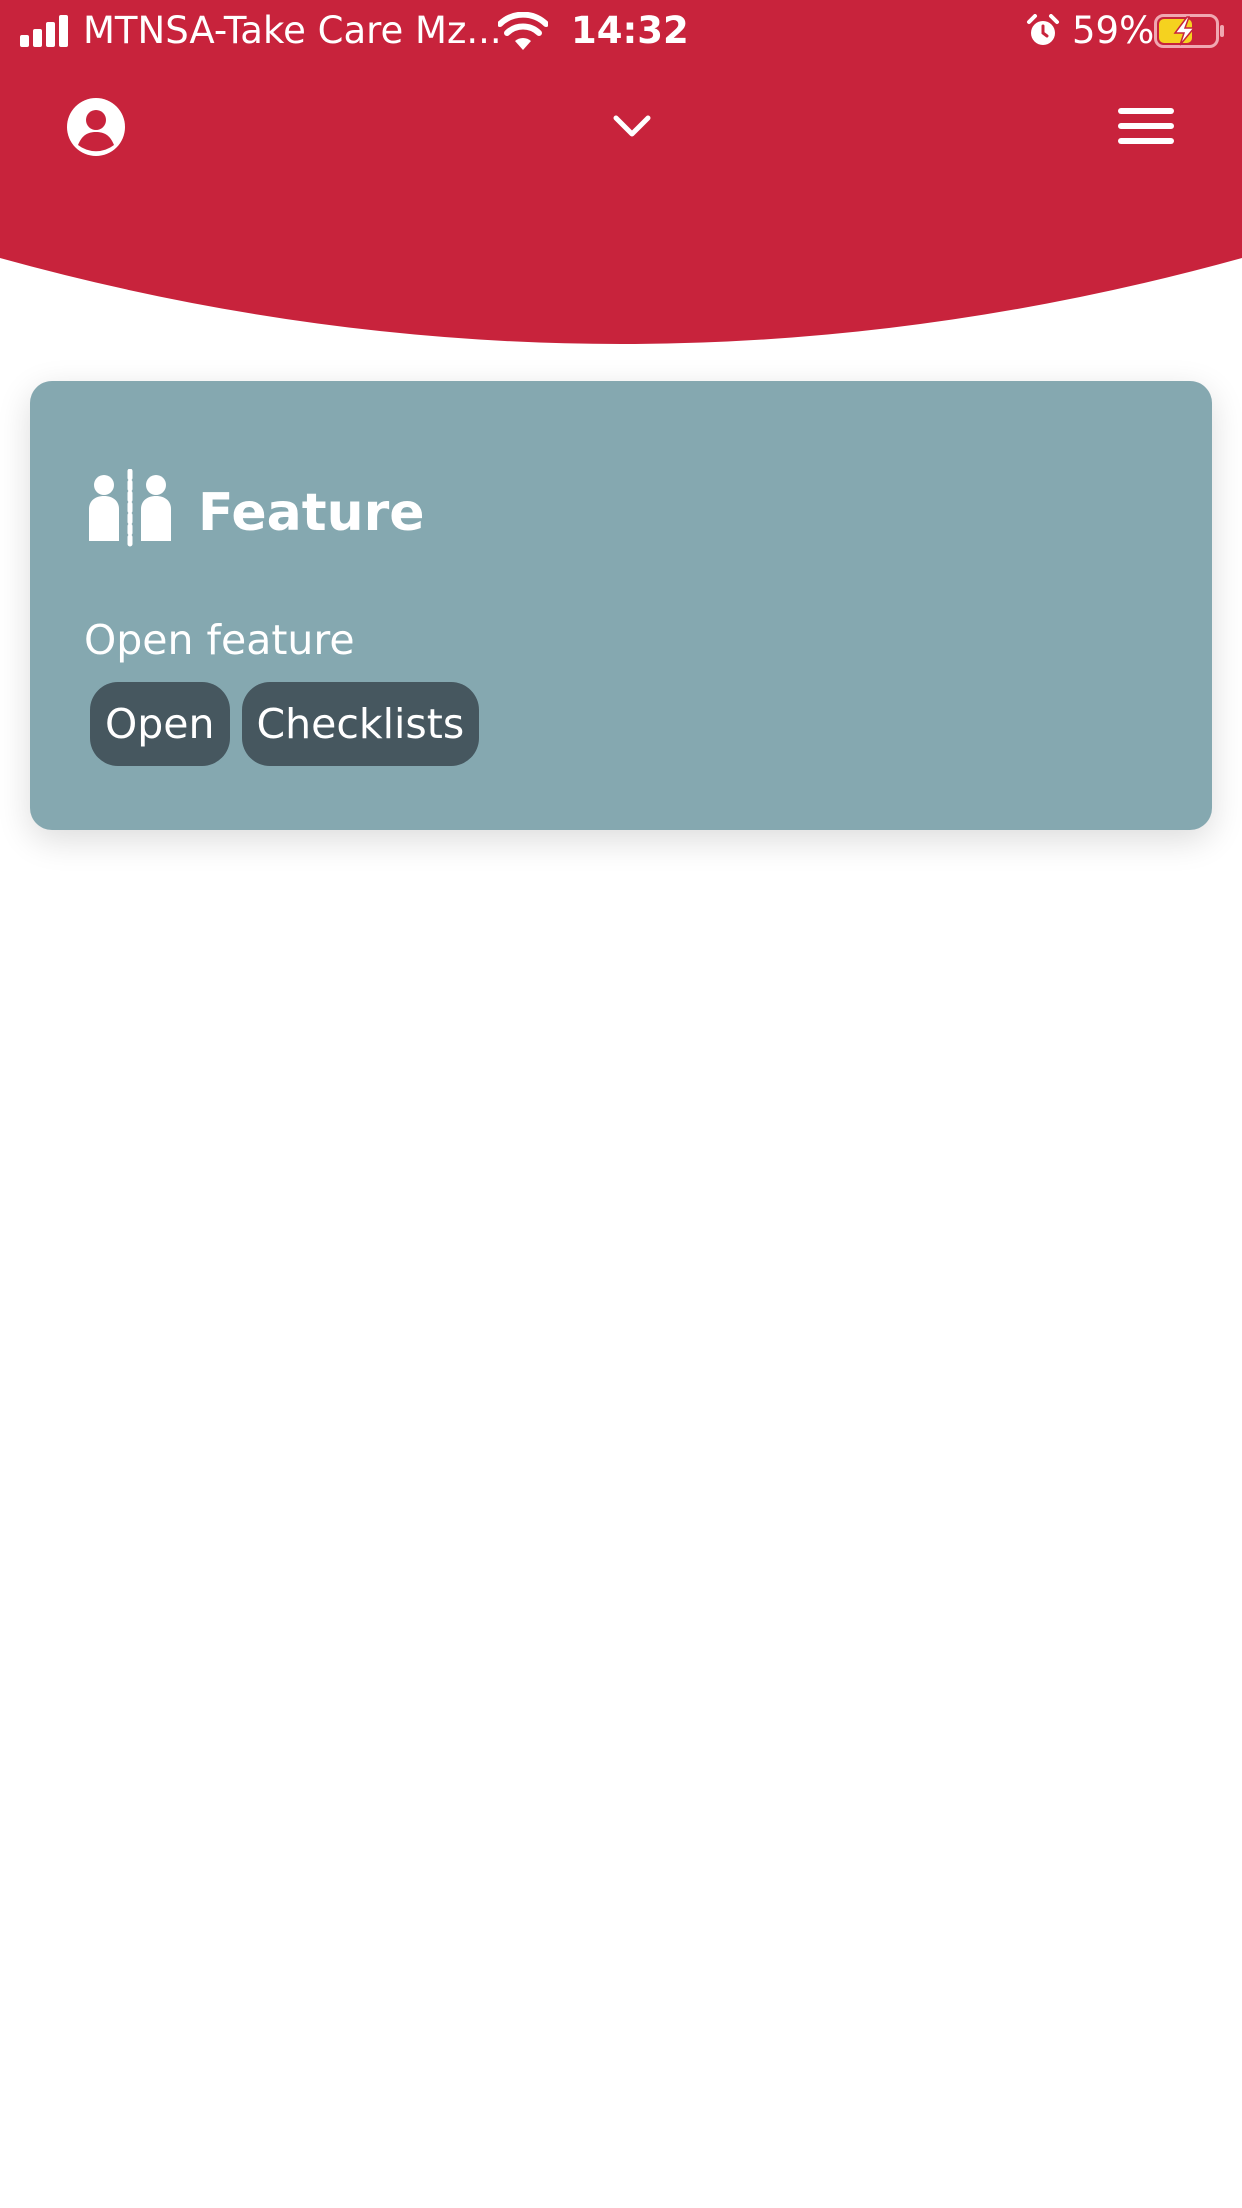 This screenshot has width=1242, height=2208. I want to click on alarm-clock-icon, so click(1043, 29).